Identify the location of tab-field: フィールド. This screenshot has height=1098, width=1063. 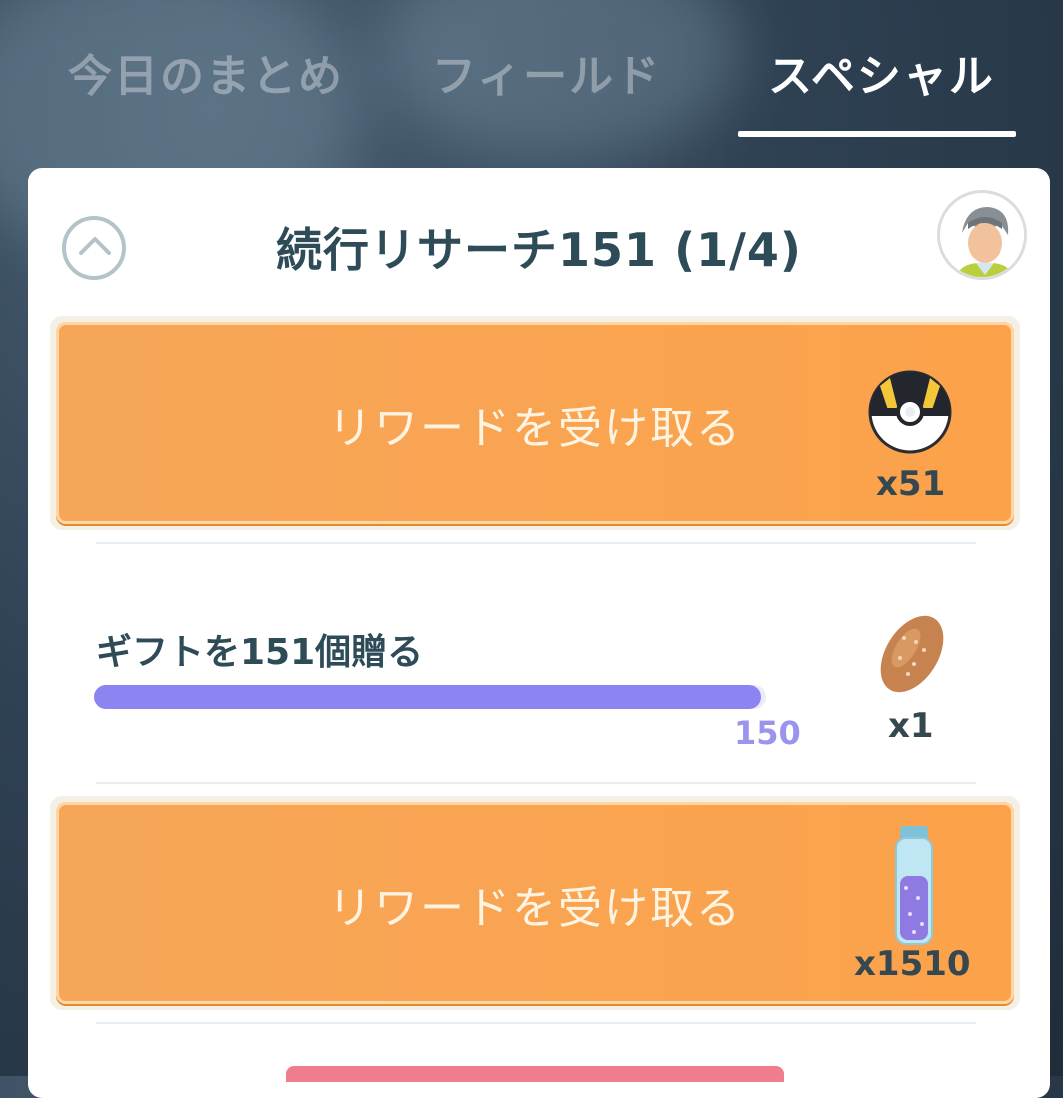
(546, 72).